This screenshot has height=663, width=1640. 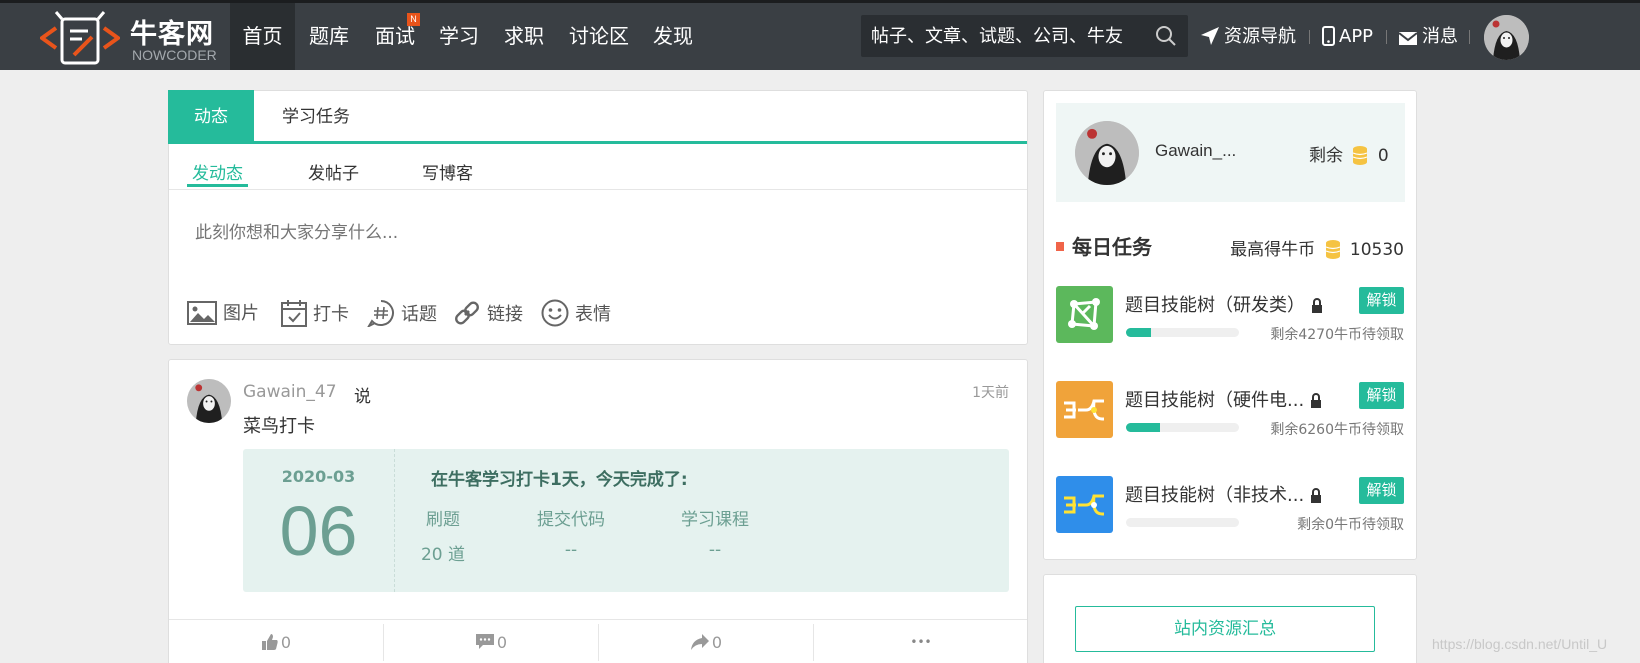 What do you see at coordinates (419, 314) in the screenshot?
I see `topic-label: 话题` at bounding box center [419, 314].